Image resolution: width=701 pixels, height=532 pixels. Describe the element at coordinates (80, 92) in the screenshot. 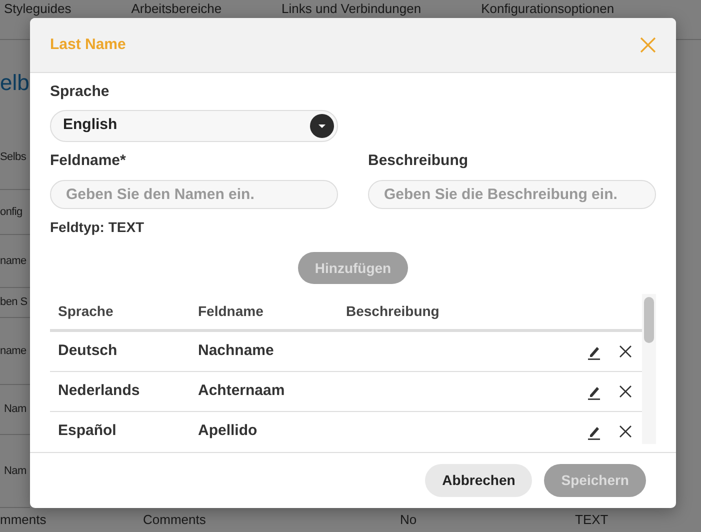

I see `field-label: Sprache` at that location.